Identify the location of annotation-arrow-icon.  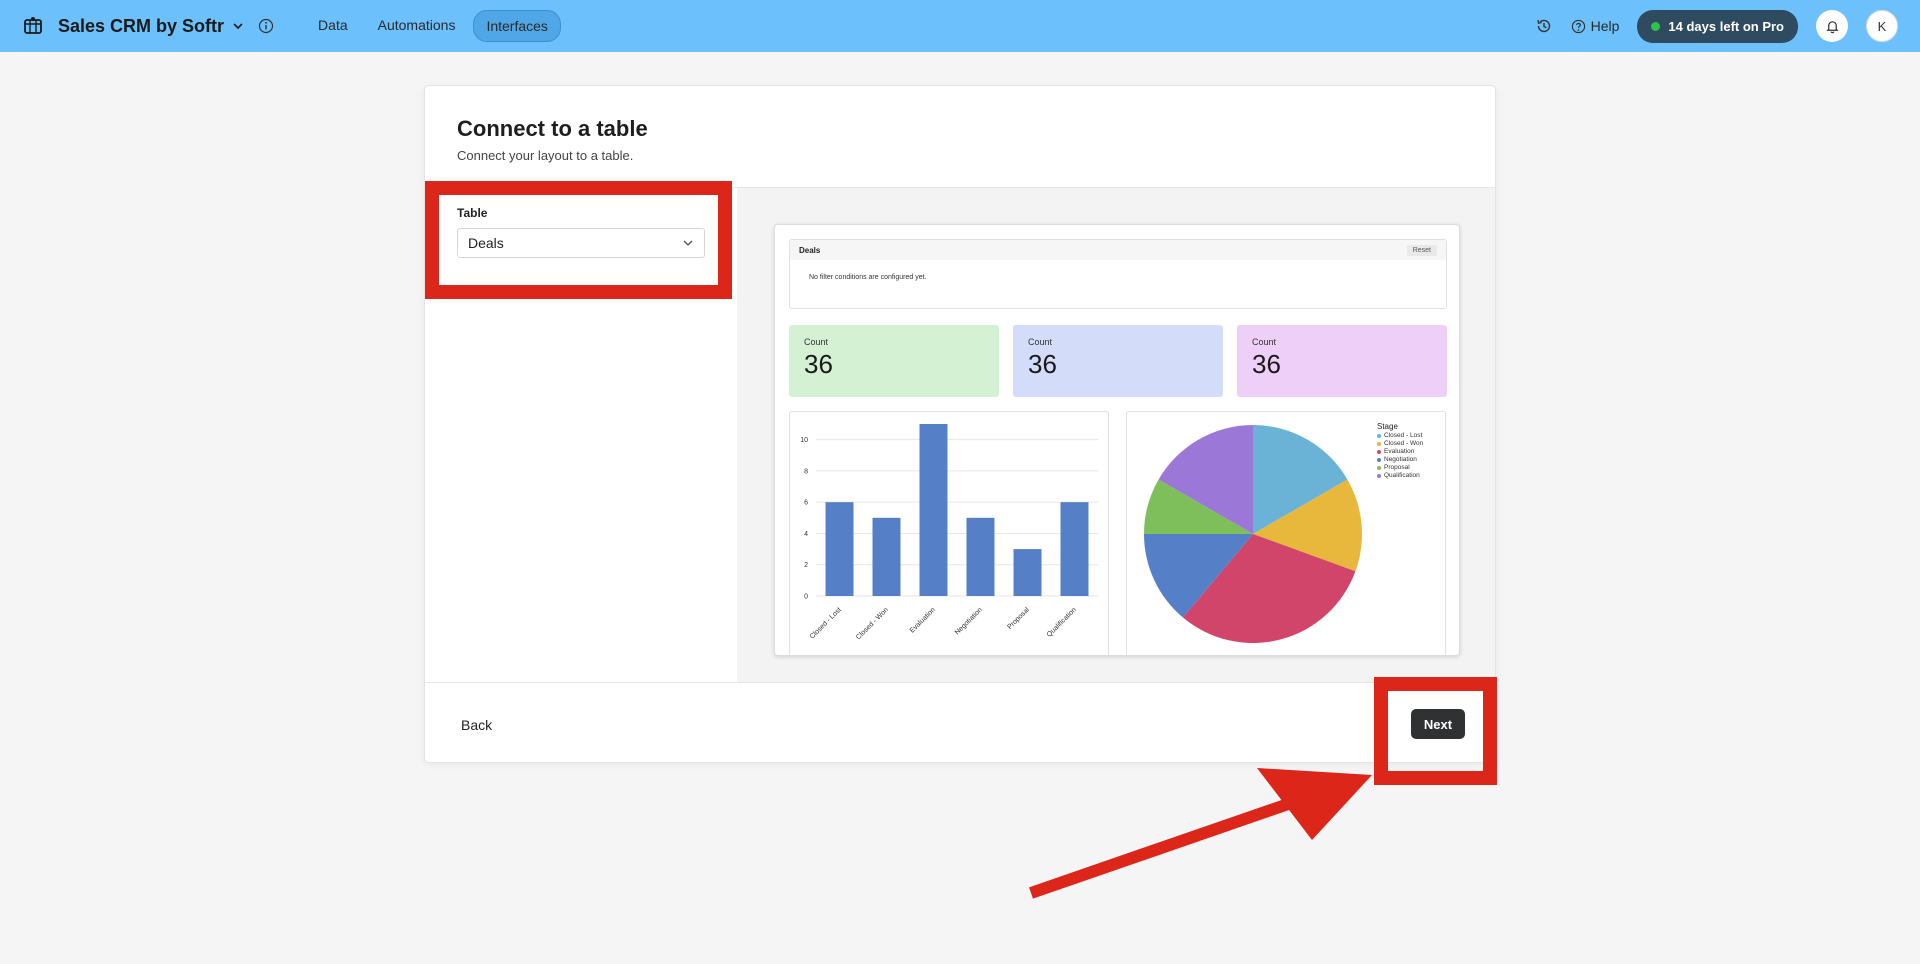
(1200, 833).